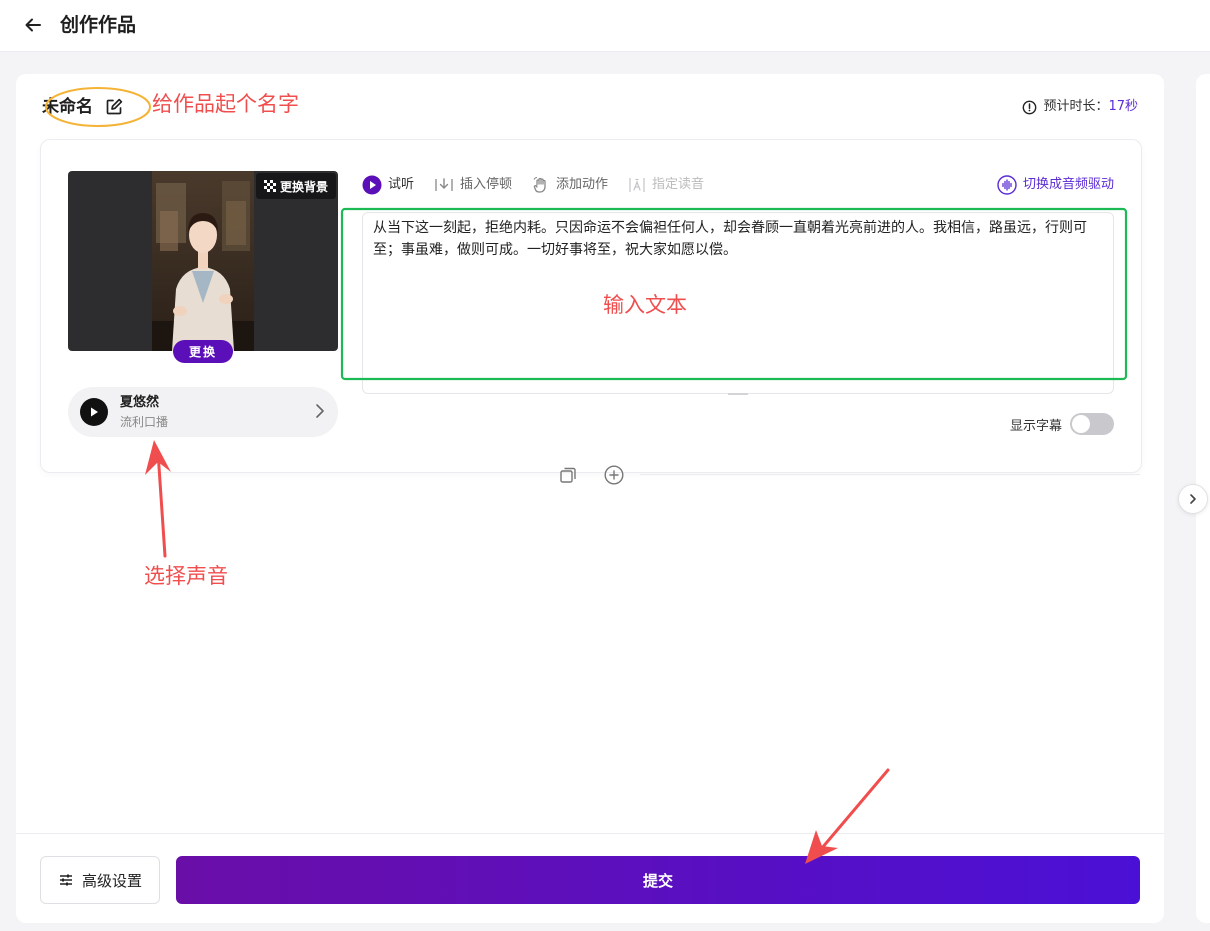 The width and height of the screenshot is (1210, 931). I want to click on annotation-text-hint: 输入文本, so click(645, 305).